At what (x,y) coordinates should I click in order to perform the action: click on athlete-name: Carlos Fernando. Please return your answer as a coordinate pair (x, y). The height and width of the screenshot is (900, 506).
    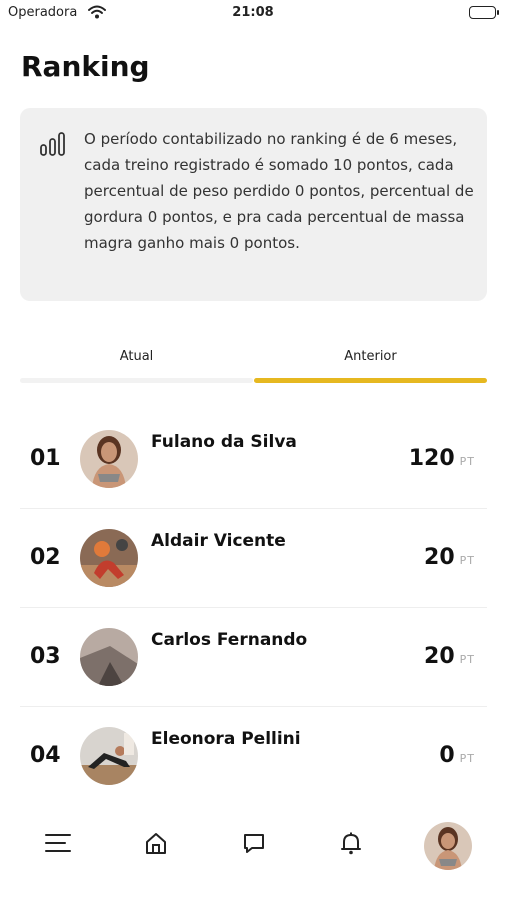
    Looking at the image, I should click on (229, 640).